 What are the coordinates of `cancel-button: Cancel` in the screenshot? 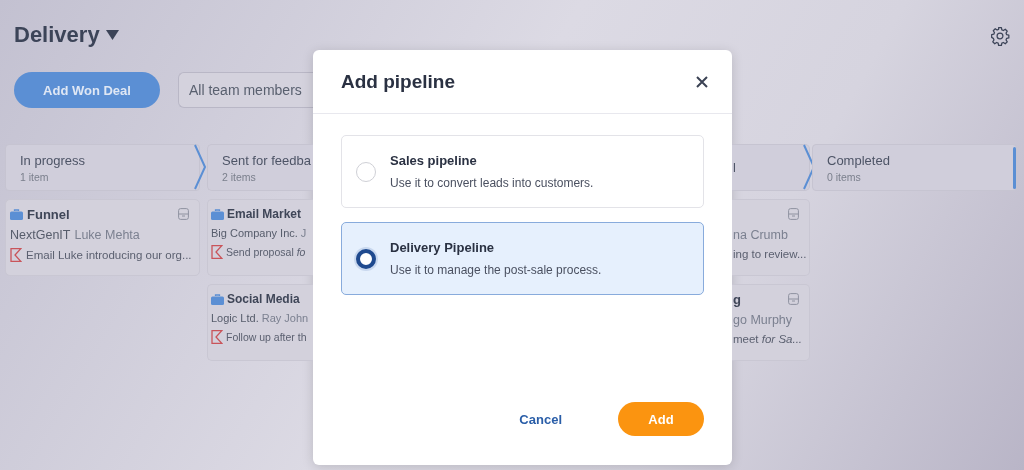 It's located at (540, 419).